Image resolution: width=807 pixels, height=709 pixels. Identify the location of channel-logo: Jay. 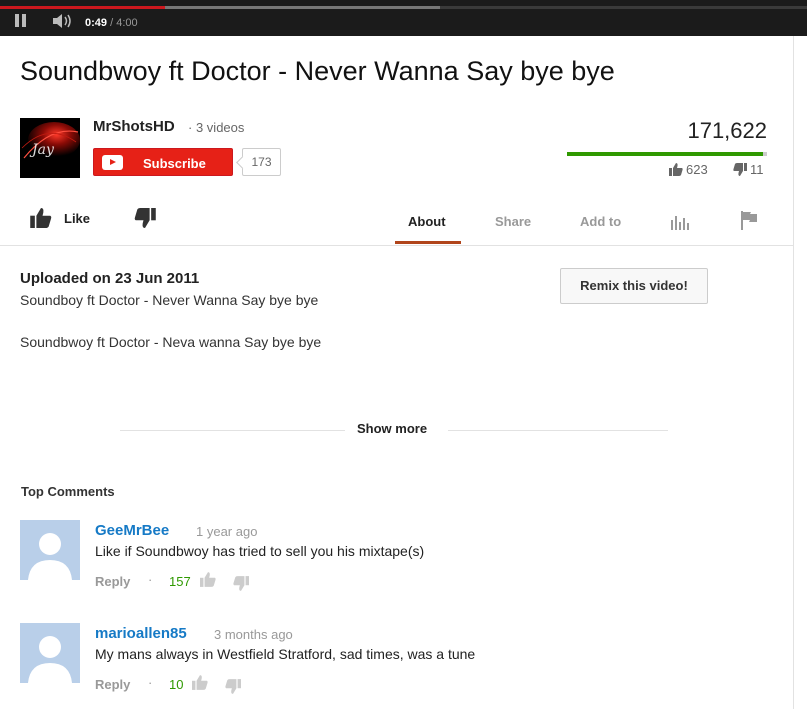
(50, 148).